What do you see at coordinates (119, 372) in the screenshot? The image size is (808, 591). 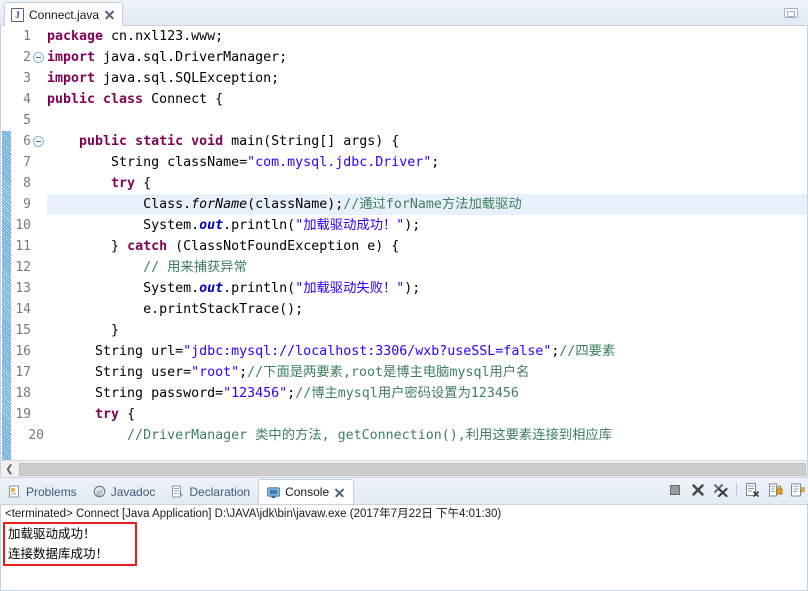 I see `code-token: String user=` at bounding box center [119, 372].